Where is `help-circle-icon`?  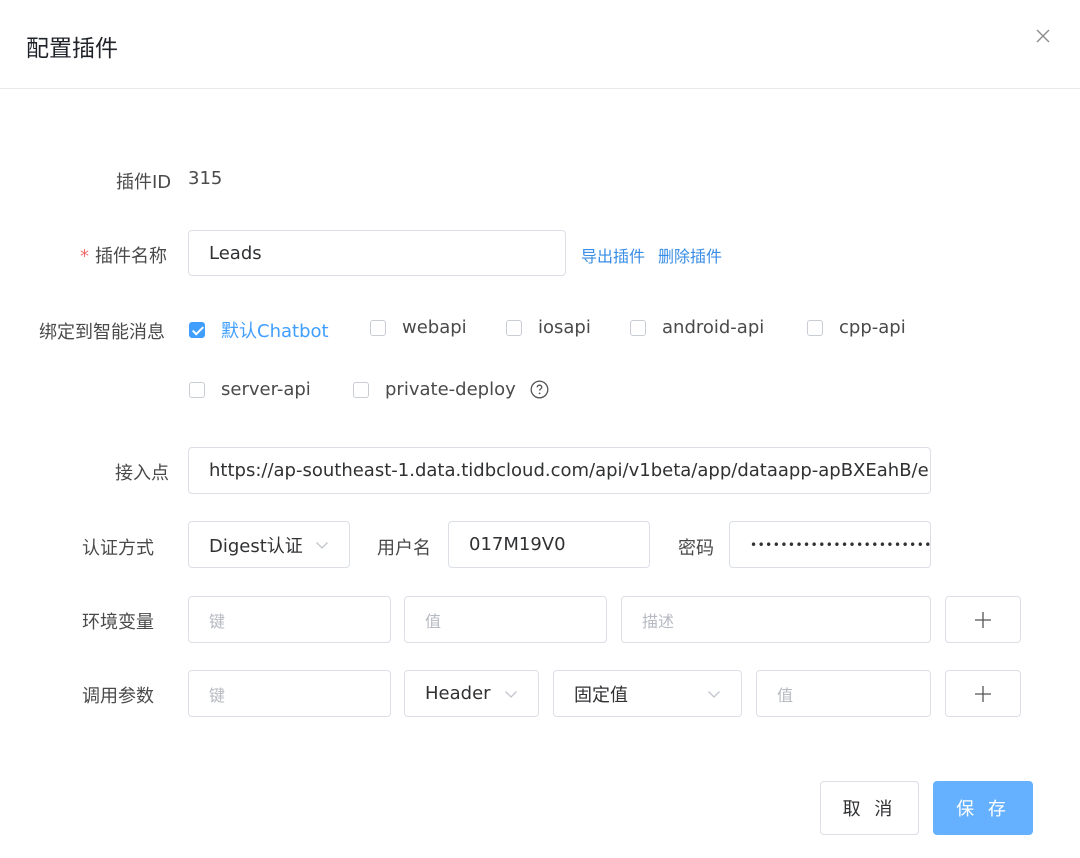
help-circle-icon is located at coordinates (539, 389).